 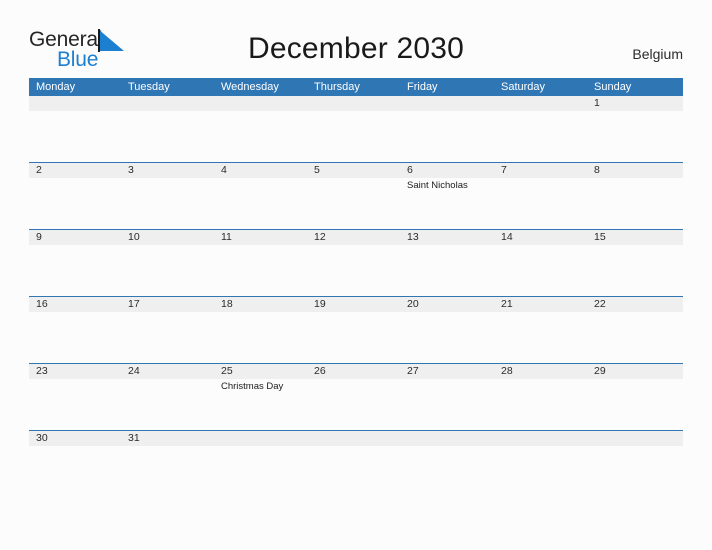 What do you see at coordinates (320, 371) in the screenshot?
I see `day-number: 26` at bounding box center [320, 371].